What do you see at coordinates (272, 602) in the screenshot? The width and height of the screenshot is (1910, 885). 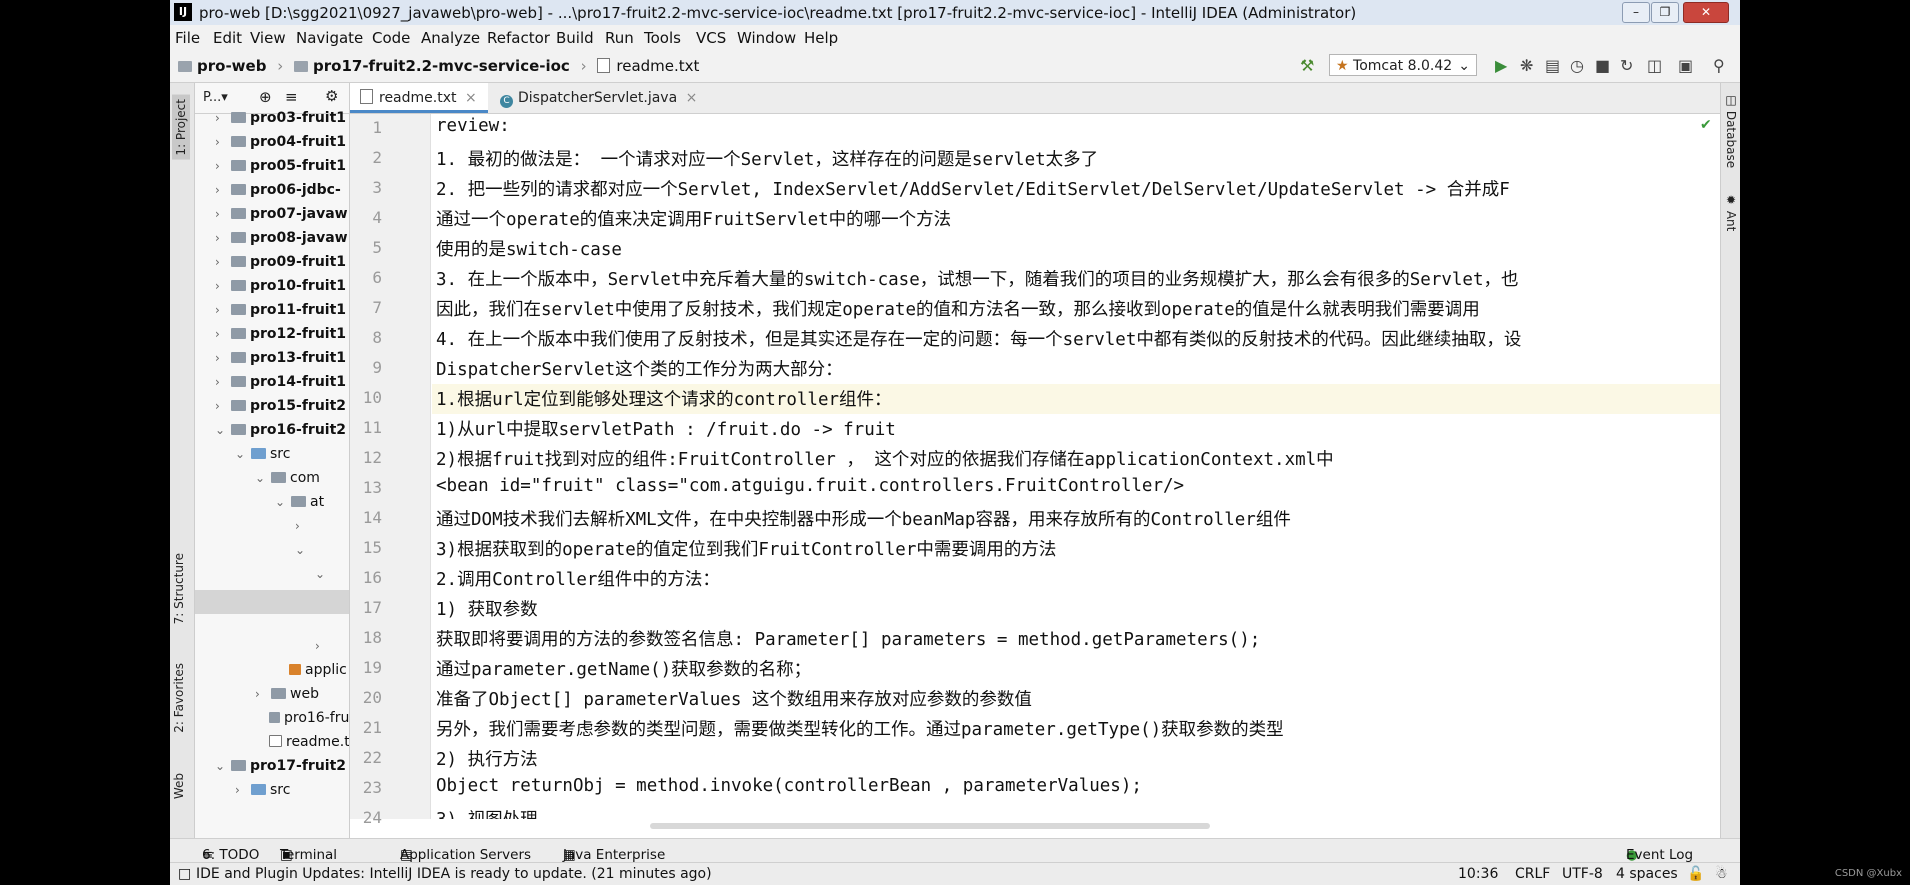 I see `tree-node-selected` at bounding box center [272, 602].